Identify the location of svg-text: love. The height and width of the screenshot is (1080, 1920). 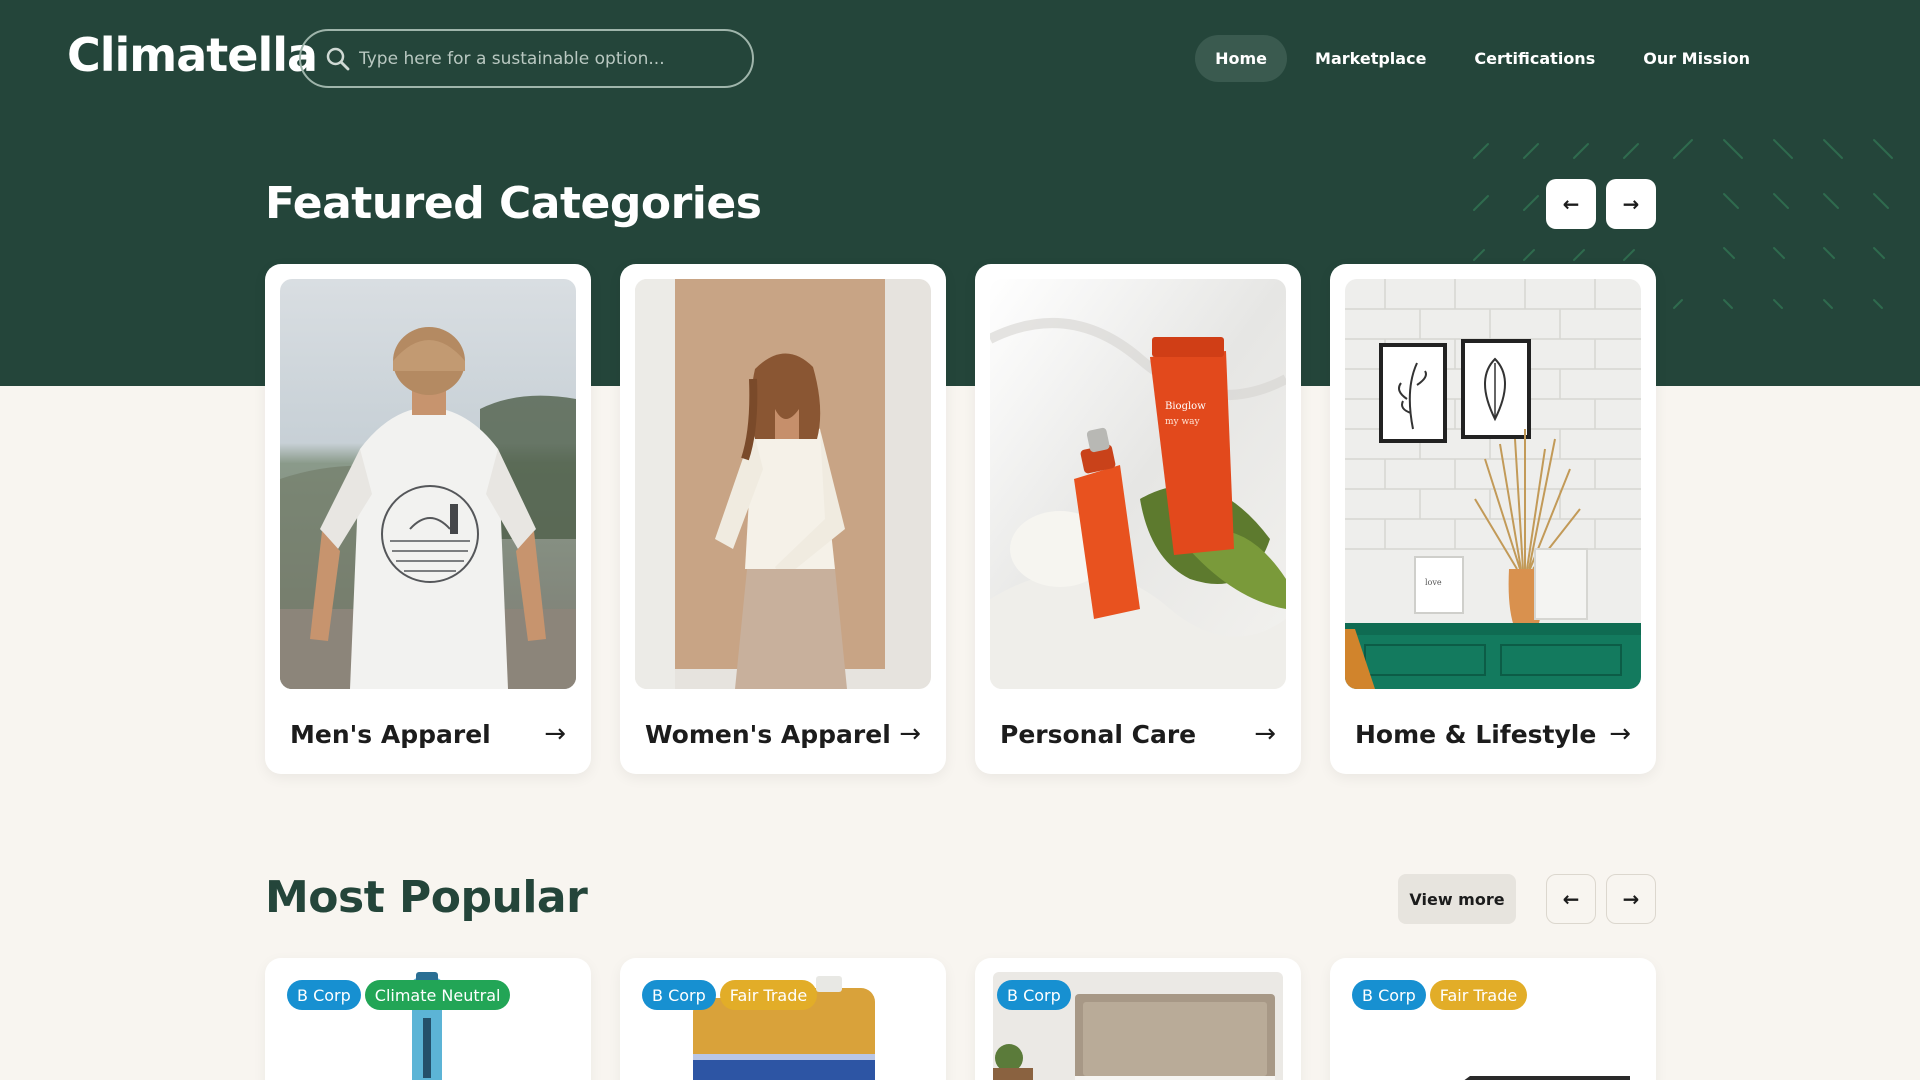
(1433, 582).